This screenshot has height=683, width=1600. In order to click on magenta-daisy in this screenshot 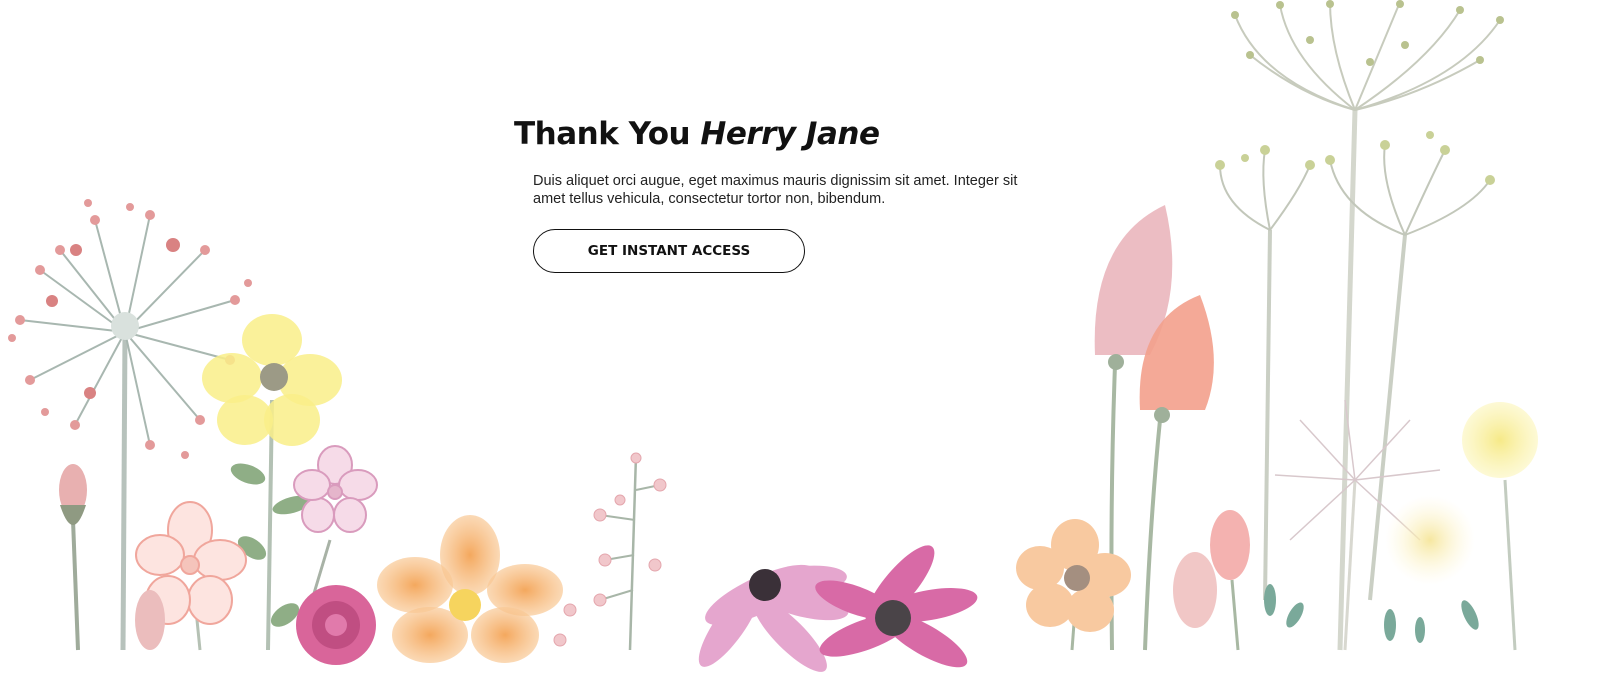, I will do `click(896, 606)`.